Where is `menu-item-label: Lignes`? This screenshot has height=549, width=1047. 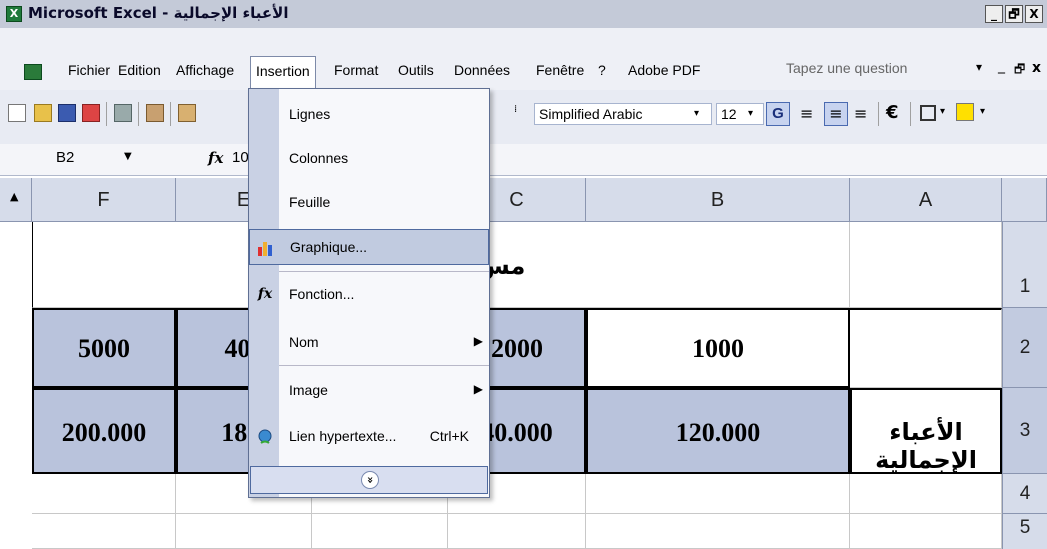
menu-item-label: Lignes is located at coordinates (310, 114).